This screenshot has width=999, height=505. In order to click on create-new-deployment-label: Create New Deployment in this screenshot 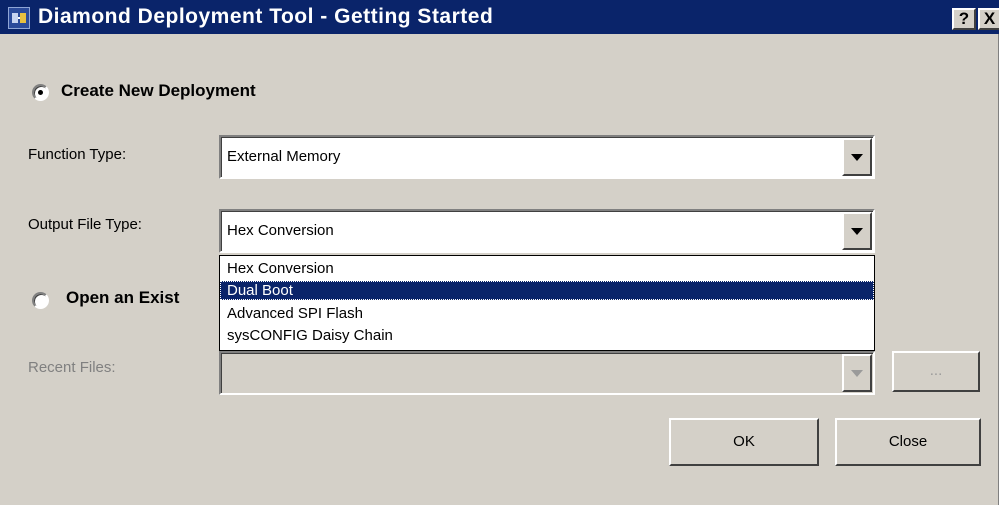, I will do `click(158, 91)`.